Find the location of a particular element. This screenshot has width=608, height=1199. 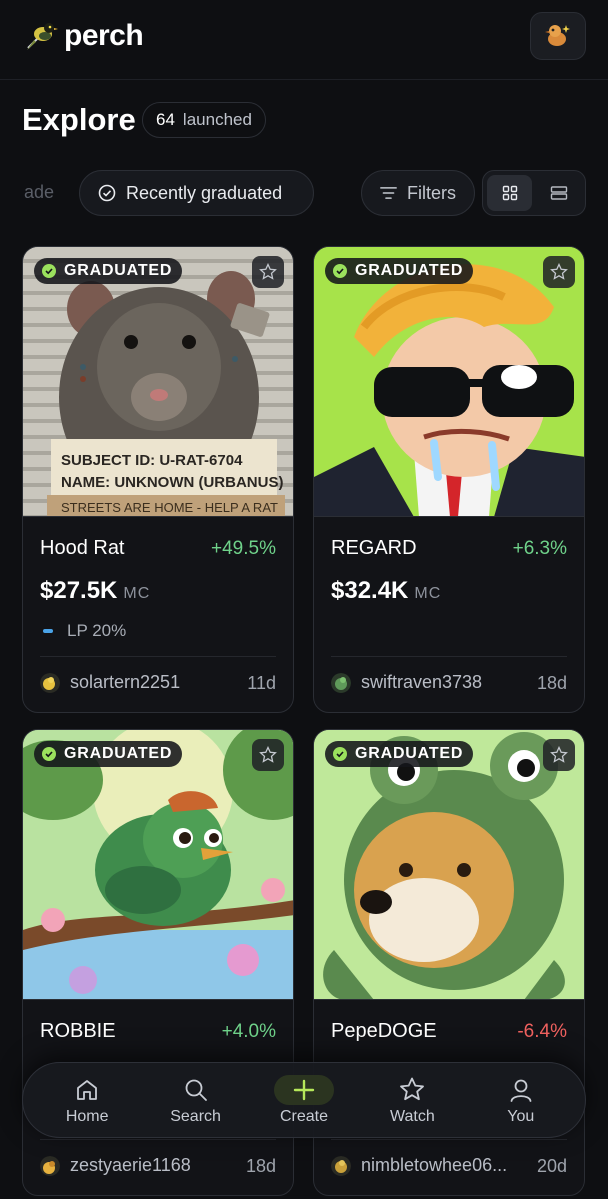

creator: zestyaerie1168 is located at coordinates (115, 1165).